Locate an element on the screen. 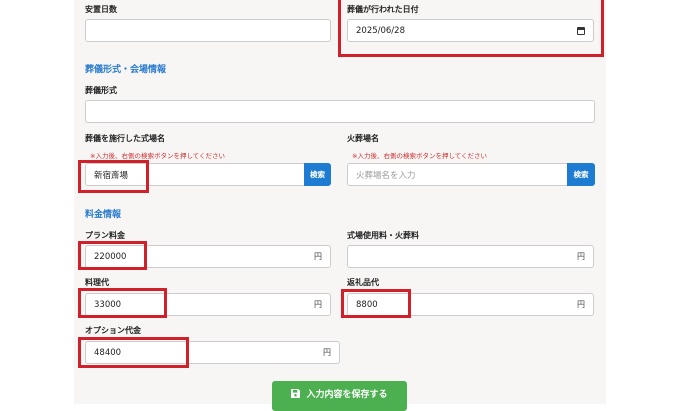 This screenshot has width=700, height=411. venue-label: 葬儀を施行した式場名 is located at coordinates (125, 138).